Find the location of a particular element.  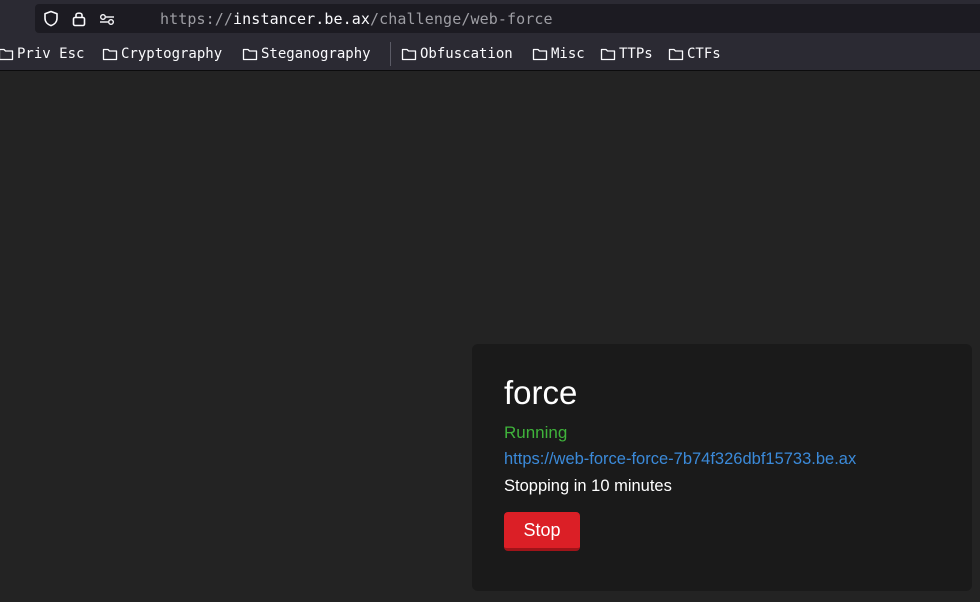

url-path: /challenge/web-force is located at coordinates (461, 19).